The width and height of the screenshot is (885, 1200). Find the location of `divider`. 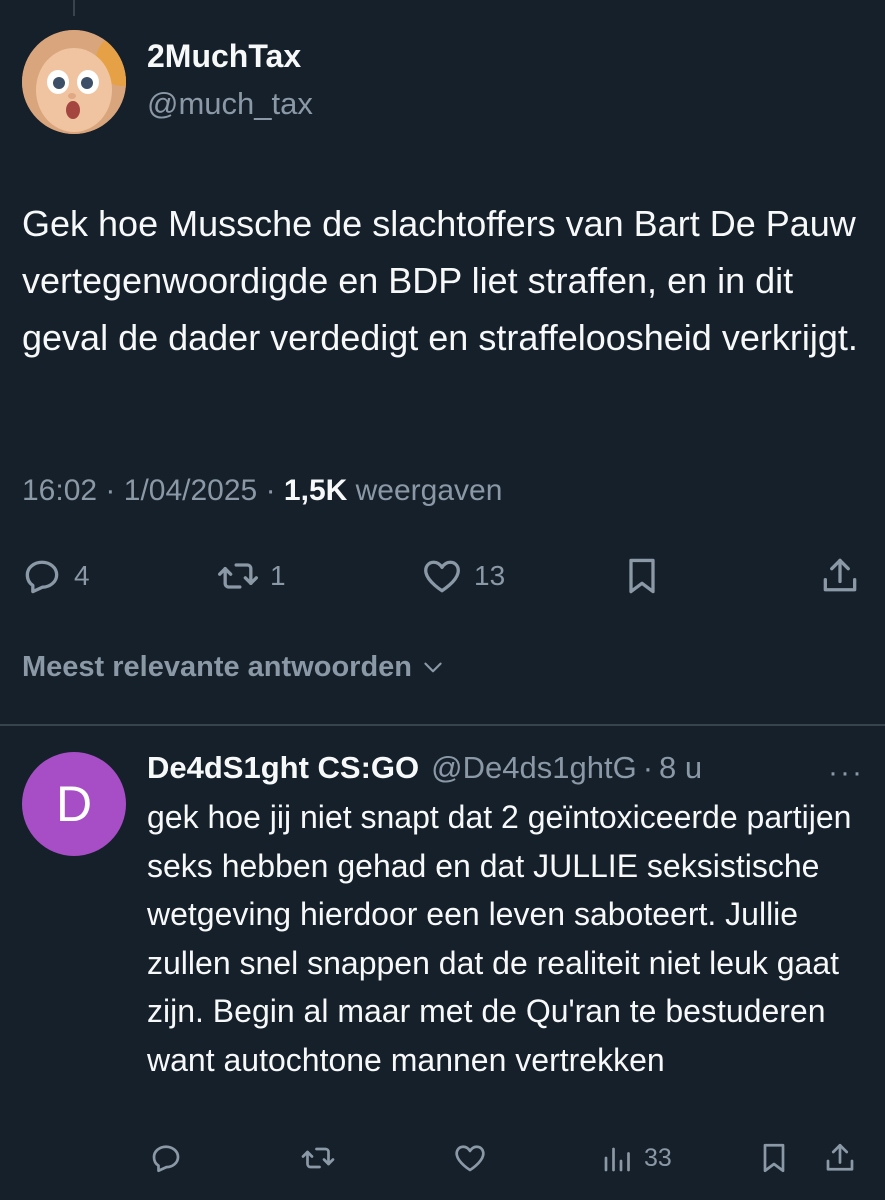

divider is located at coordinates (442, 725).